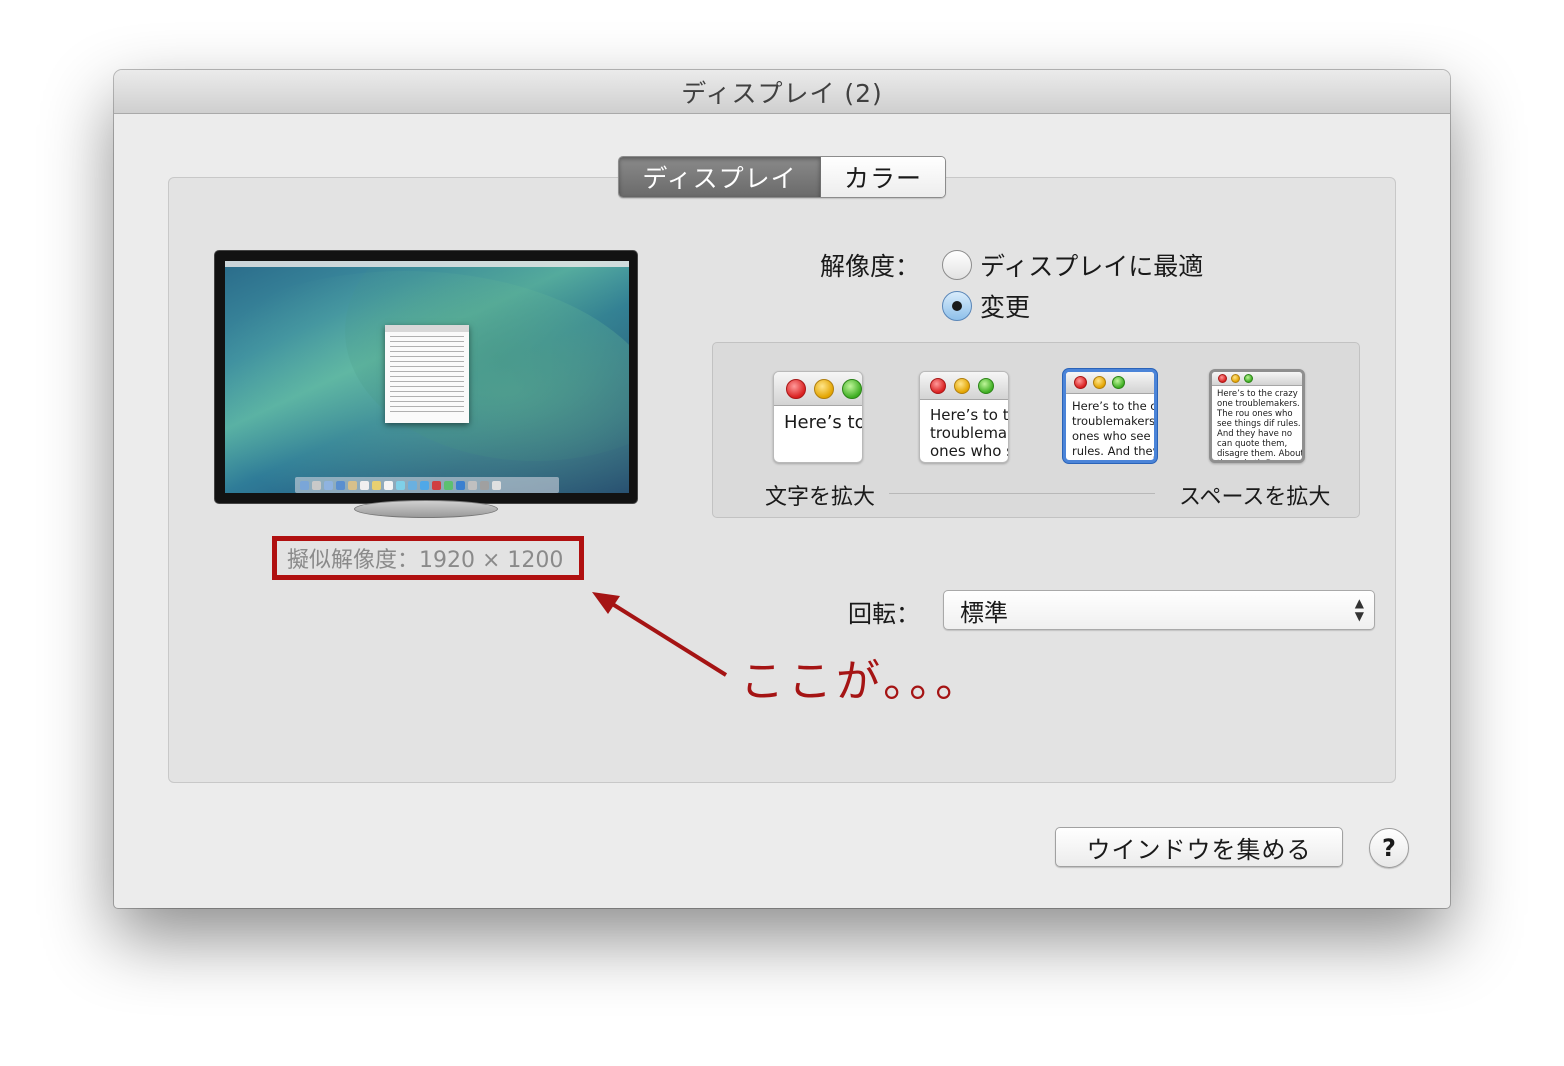 Image resolution: width=1564 pixels, height=1066 pixels. I want to click on radio-label-scaled: 変更, so click(1005, 307).